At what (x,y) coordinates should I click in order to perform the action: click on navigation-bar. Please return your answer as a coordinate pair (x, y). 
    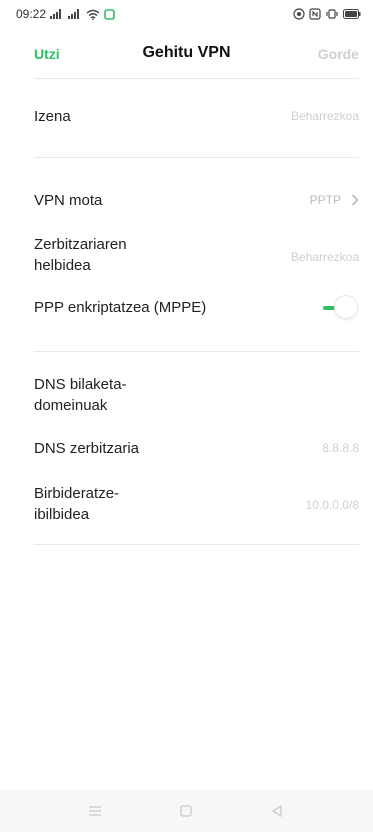
    Looking at the image, I should click on (186, 811).